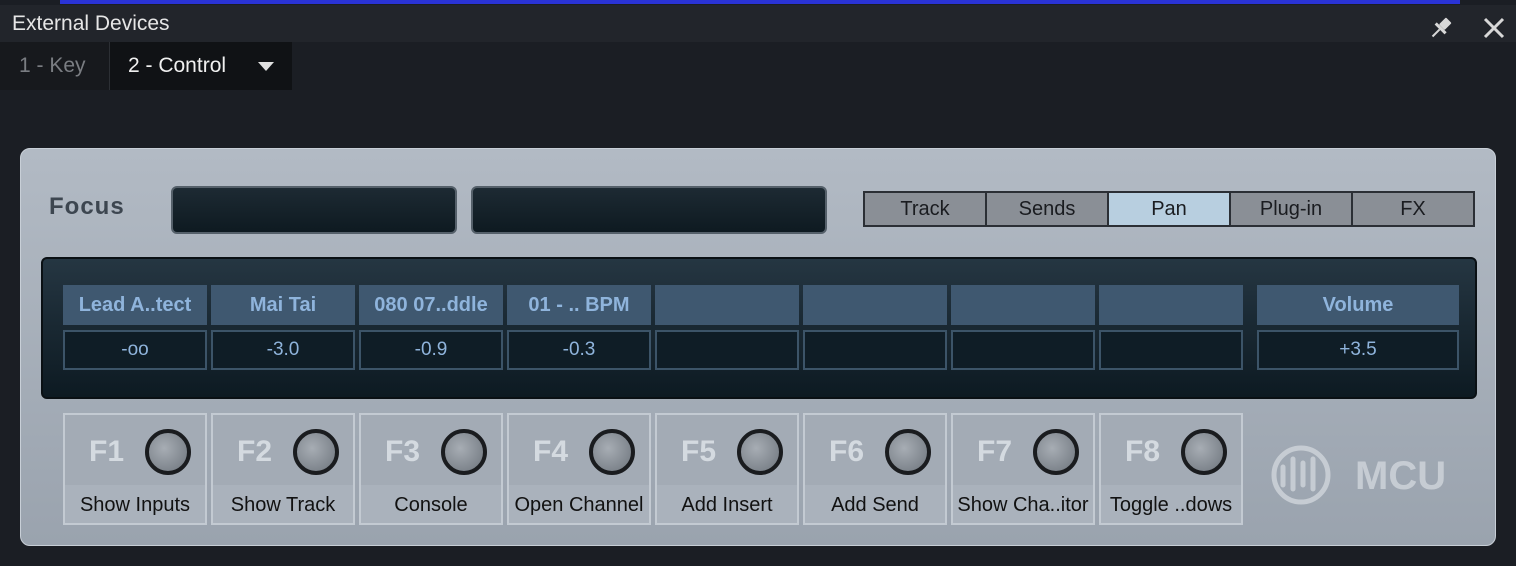  I want to click on master-value: +3.5, so click(1358, 350).